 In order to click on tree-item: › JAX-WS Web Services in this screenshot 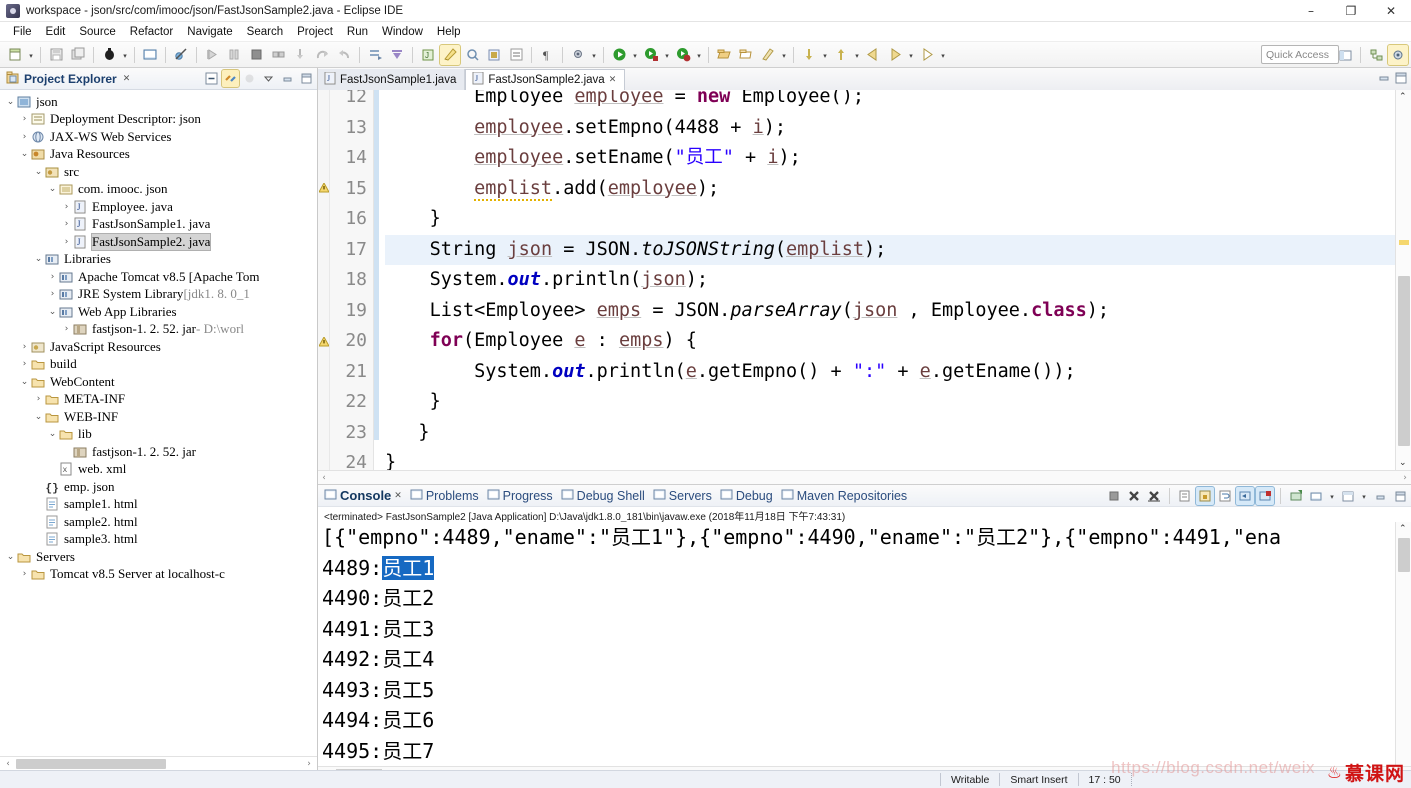, I will do `click(158, 137)`.